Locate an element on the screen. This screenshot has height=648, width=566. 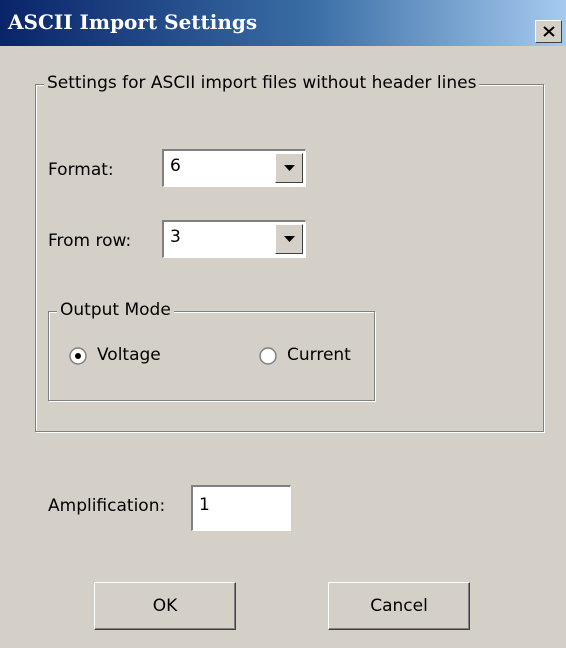
output-mode-legend: Output Mode is located at coordinates (115, 310).